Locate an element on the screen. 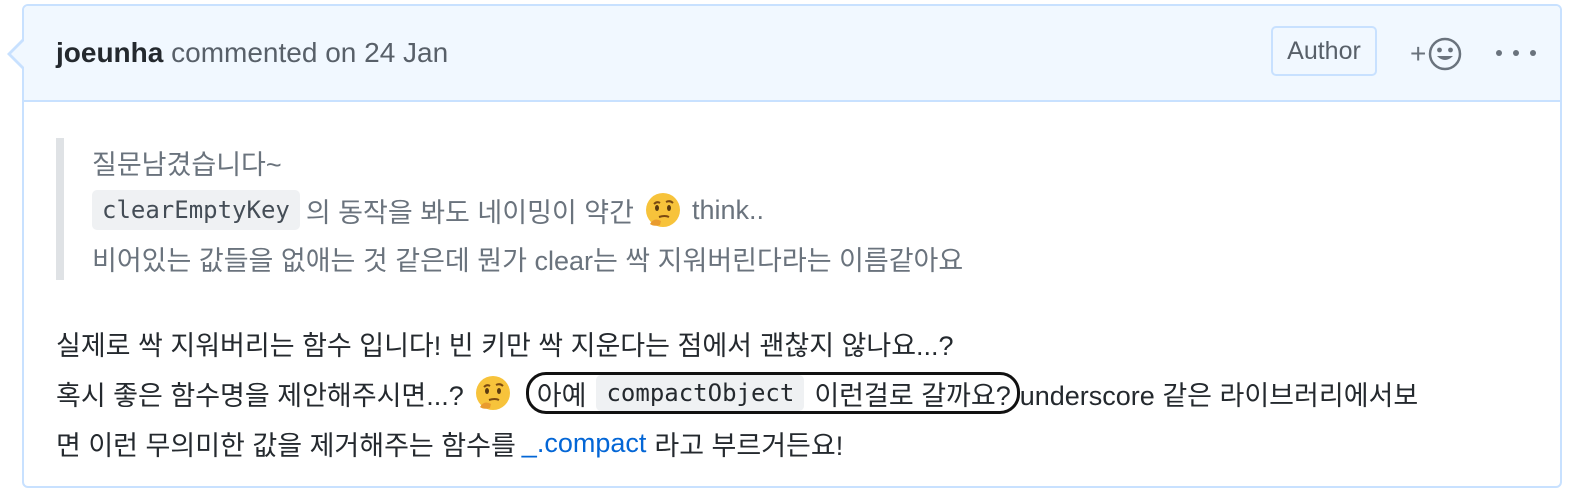 Image resolution: width=1575 pixels, height=496 pixels. highlight-annotation: 아예 compactObject 이런걸로 갈까요? is located at coordinates (772, 393).